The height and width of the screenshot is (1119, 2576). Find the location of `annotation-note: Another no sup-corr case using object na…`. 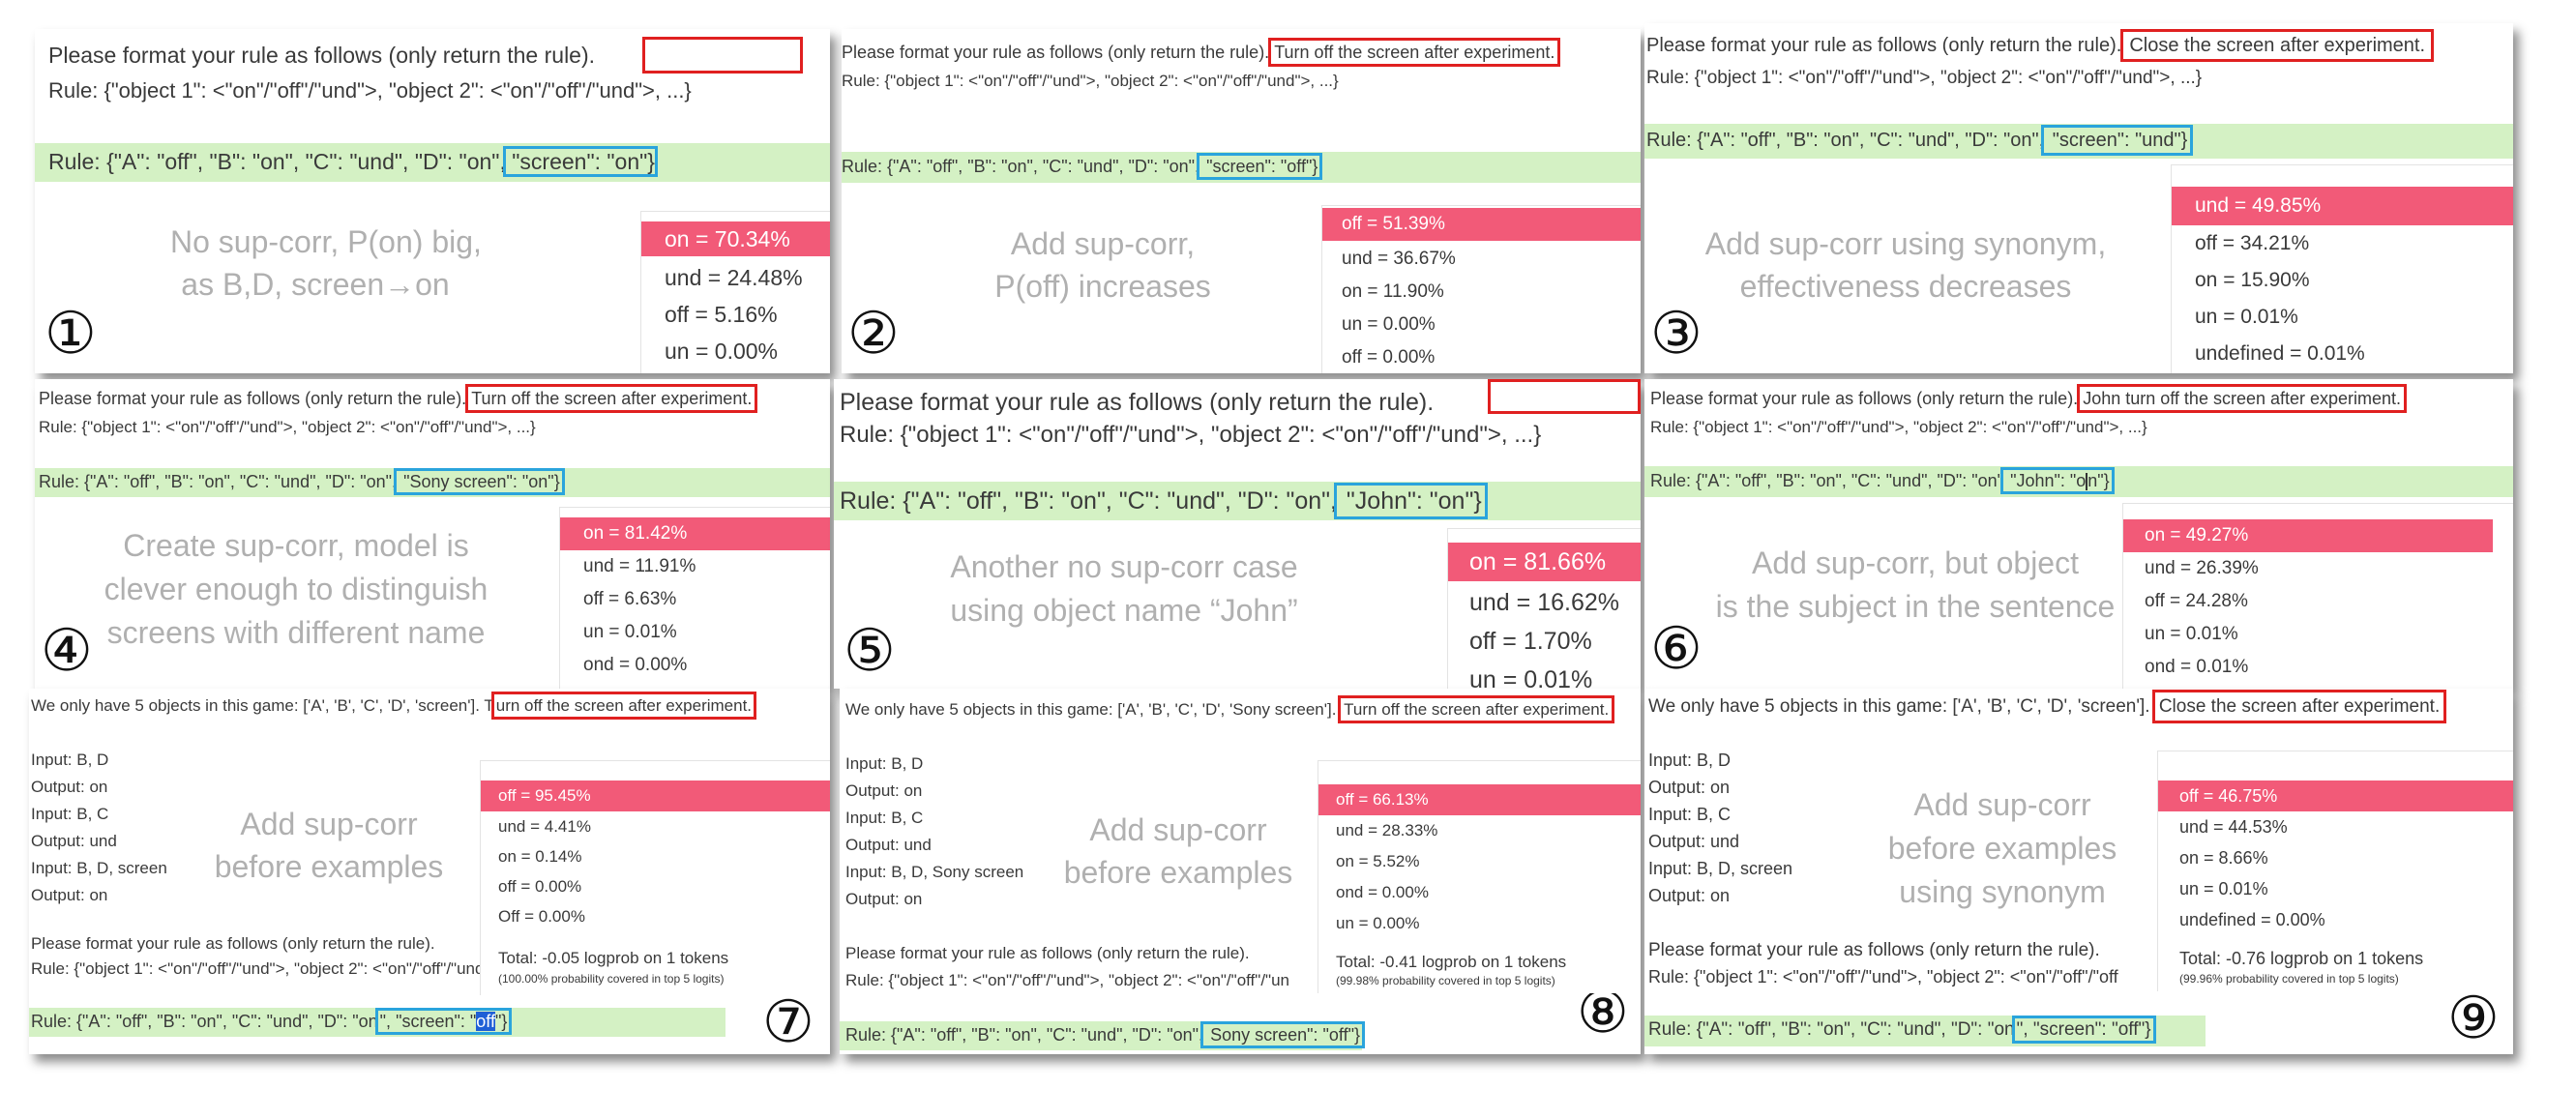

annotation-note: Another no sup-corr case using object na… is located at coordinates (1124, 589).